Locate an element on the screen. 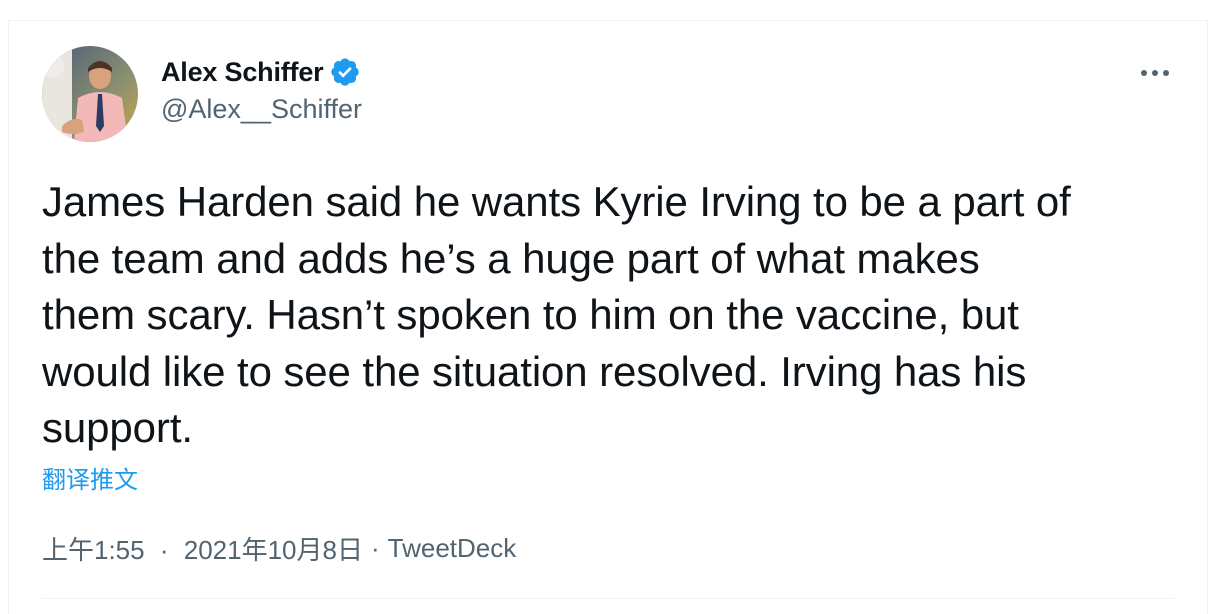 The width and height of the screenshot is (1220, 614). avatar is located at coordinates (90, 94).